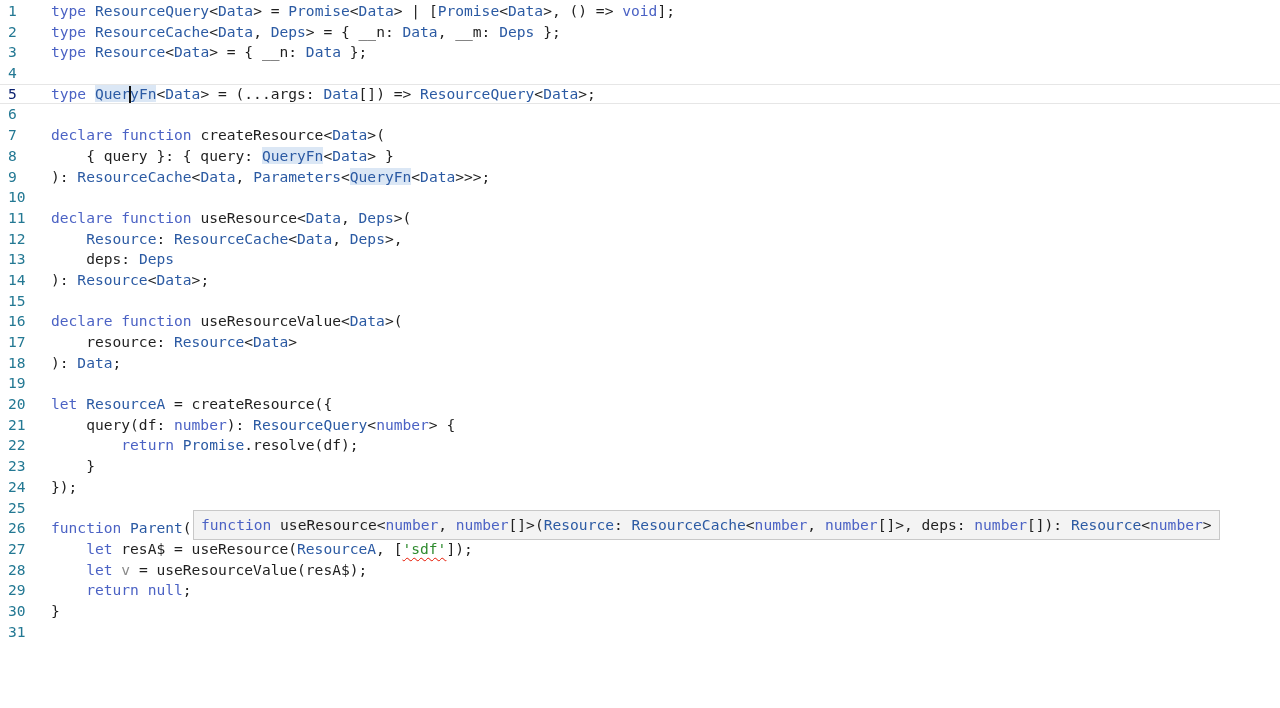  Describe the element at coordinates (191, 342) in the screenshot. I see `code-line: resource: Resource<Data>` at that location.